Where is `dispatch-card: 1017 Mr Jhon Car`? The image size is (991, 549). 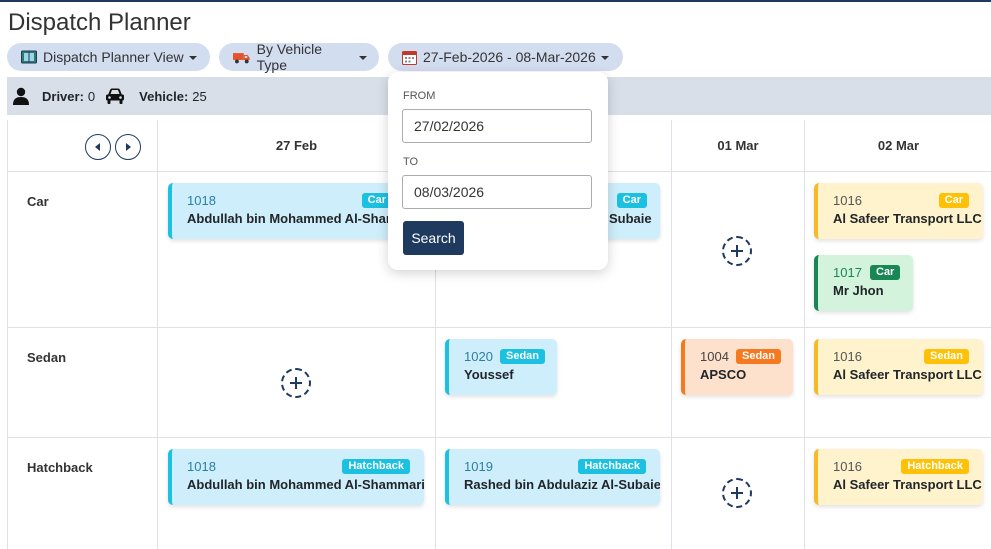 dispatch-card: 1017 Mr Jhon Car is located at coordinates (863, 283).